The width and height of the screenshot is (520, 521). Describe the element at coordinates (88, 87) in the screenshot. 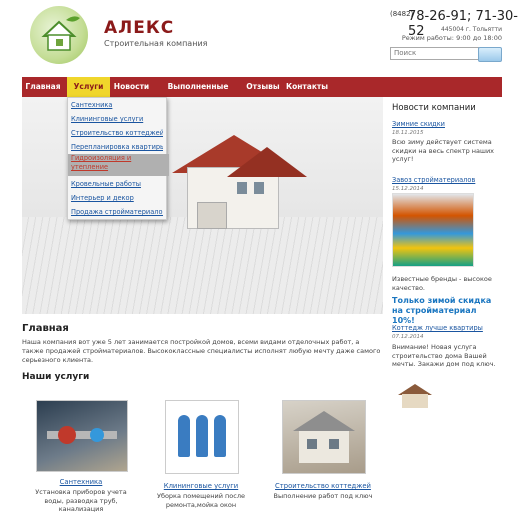

I see `nav-item-services: Услуги` at that location.